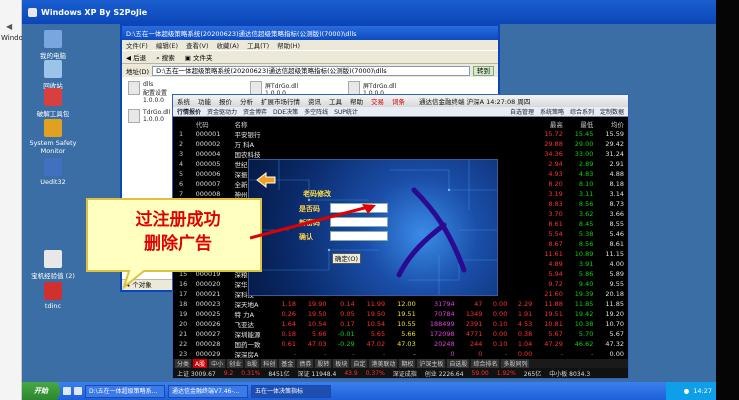  I want to click on menu-favorites: 收藏(A), so click(228, 45).